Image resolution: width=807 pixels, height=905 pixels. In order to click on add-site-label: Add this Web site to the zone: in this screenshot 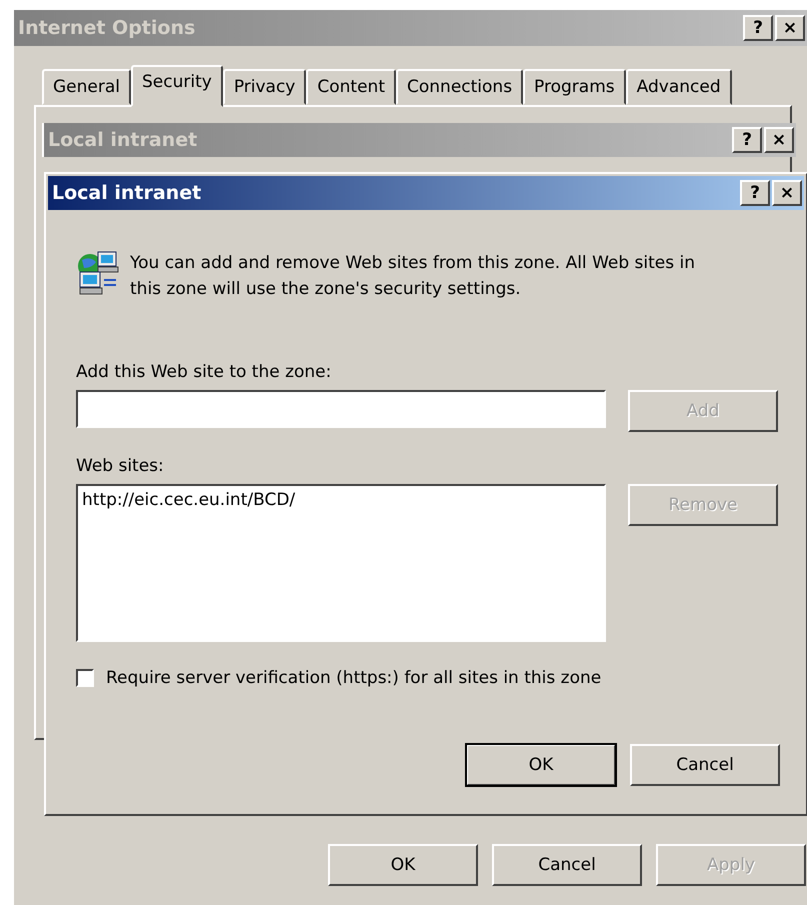, I will do `click(204, 372)`.